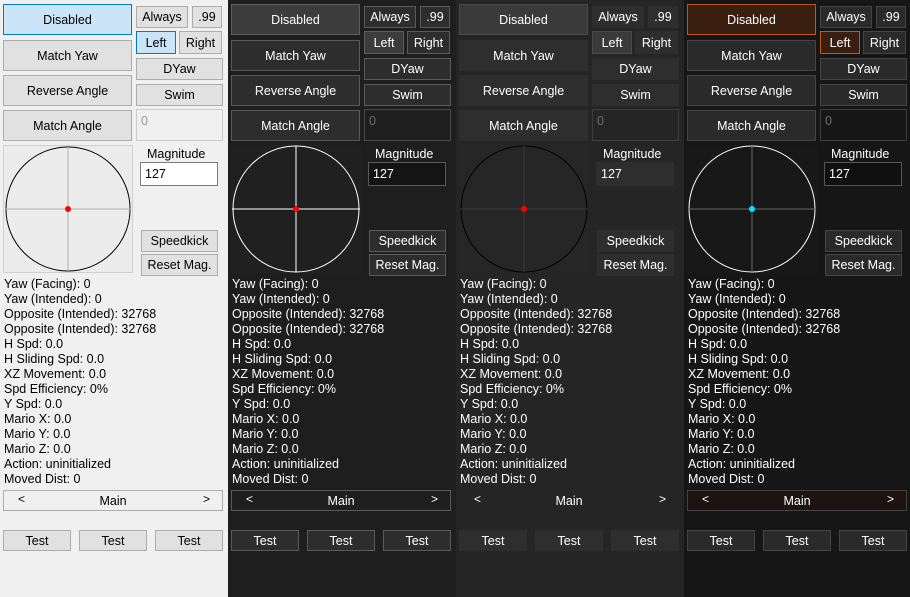 This screenshot has width=910, height=597. What do you see at coordinates (731, 284) in the screenshot?
I see `stat-line: Yaw (Facing): 0` at bounding box center [731, 284].